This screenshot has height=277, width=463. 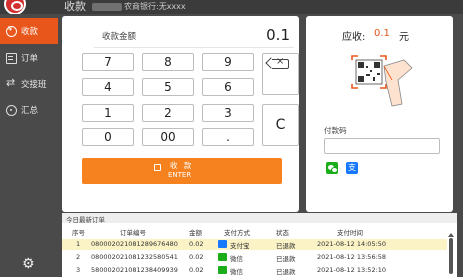 I want to click on table-header: 序号 订单编号 金额 支付方式 状态 支付时间, so click(x=254, y=231).